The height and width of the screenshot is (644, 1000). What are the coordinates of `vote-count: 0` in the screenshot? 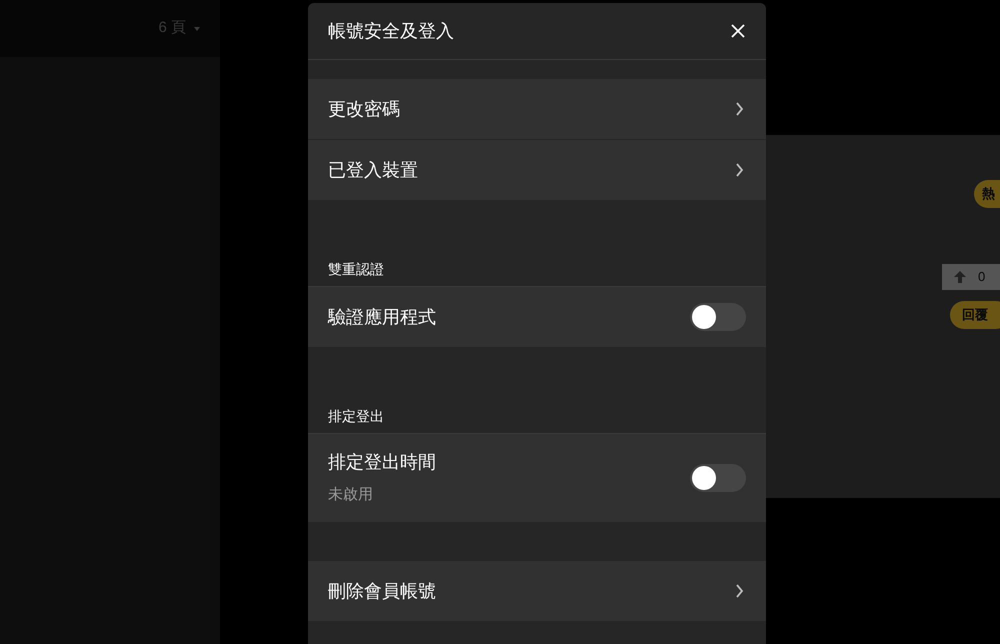 It's located at (982, 277).